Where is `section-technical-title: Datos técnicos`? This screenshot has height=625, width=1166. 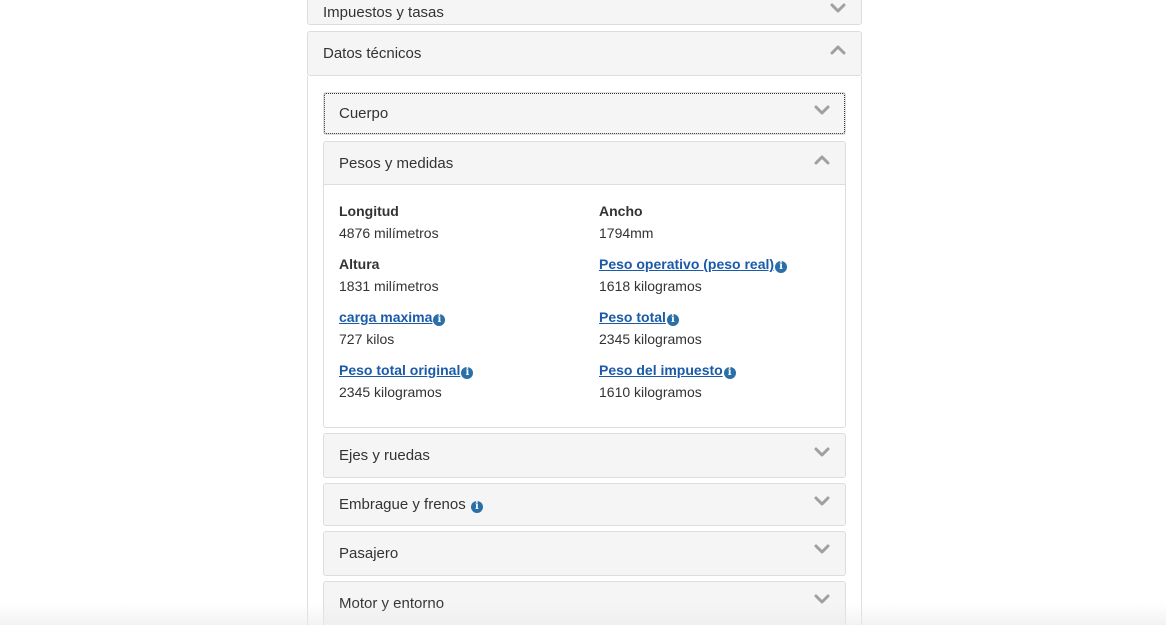
section-technical-title: Datos técnicos is located at coordinates (372, 53).